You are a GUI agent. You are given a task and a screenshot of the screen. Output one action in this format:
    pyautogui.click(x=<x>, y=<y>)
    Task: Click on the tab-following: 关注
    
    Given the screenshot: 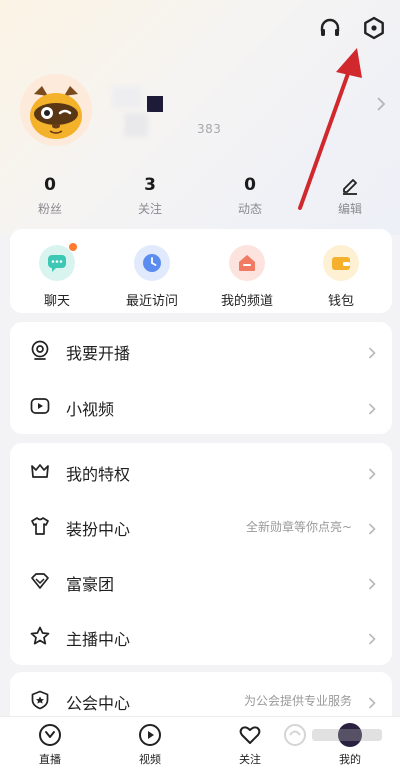 What is the action you would take?
    pyautogui.click(x=250, y=745)
    